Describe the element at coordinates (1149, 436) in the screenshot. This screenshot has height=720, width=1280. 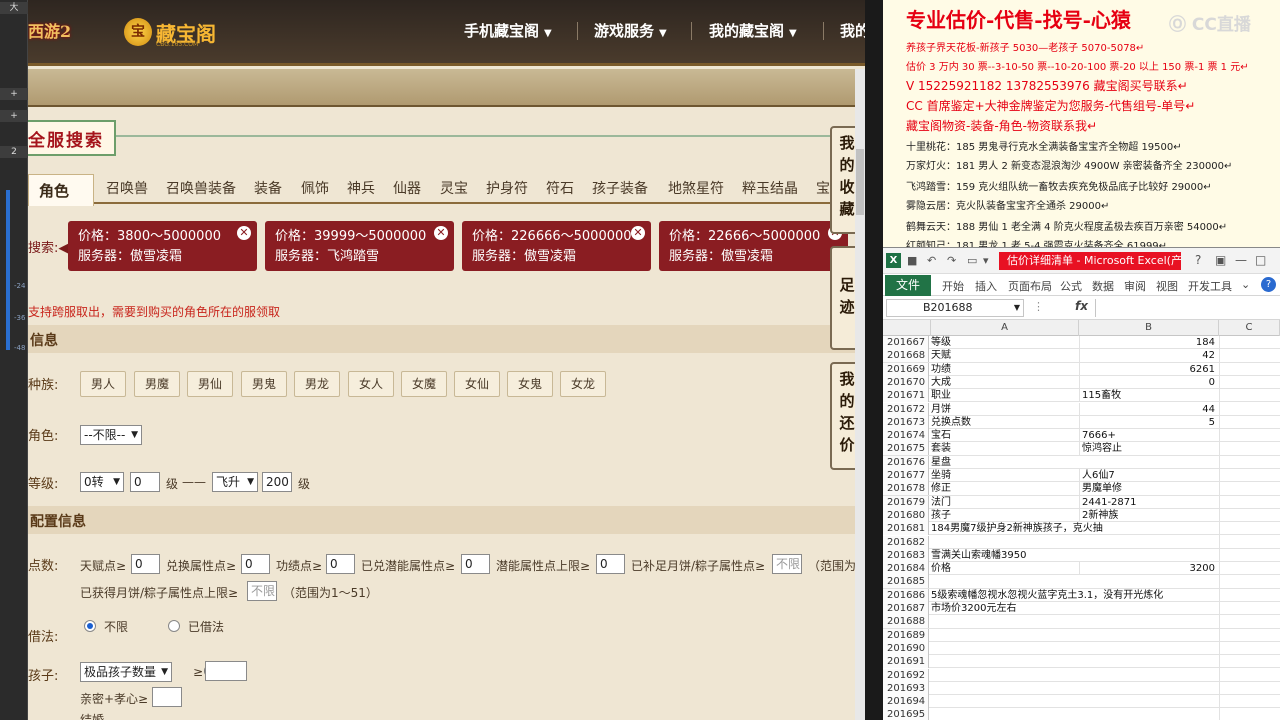
I see `cell-b: 7666+` at that location.